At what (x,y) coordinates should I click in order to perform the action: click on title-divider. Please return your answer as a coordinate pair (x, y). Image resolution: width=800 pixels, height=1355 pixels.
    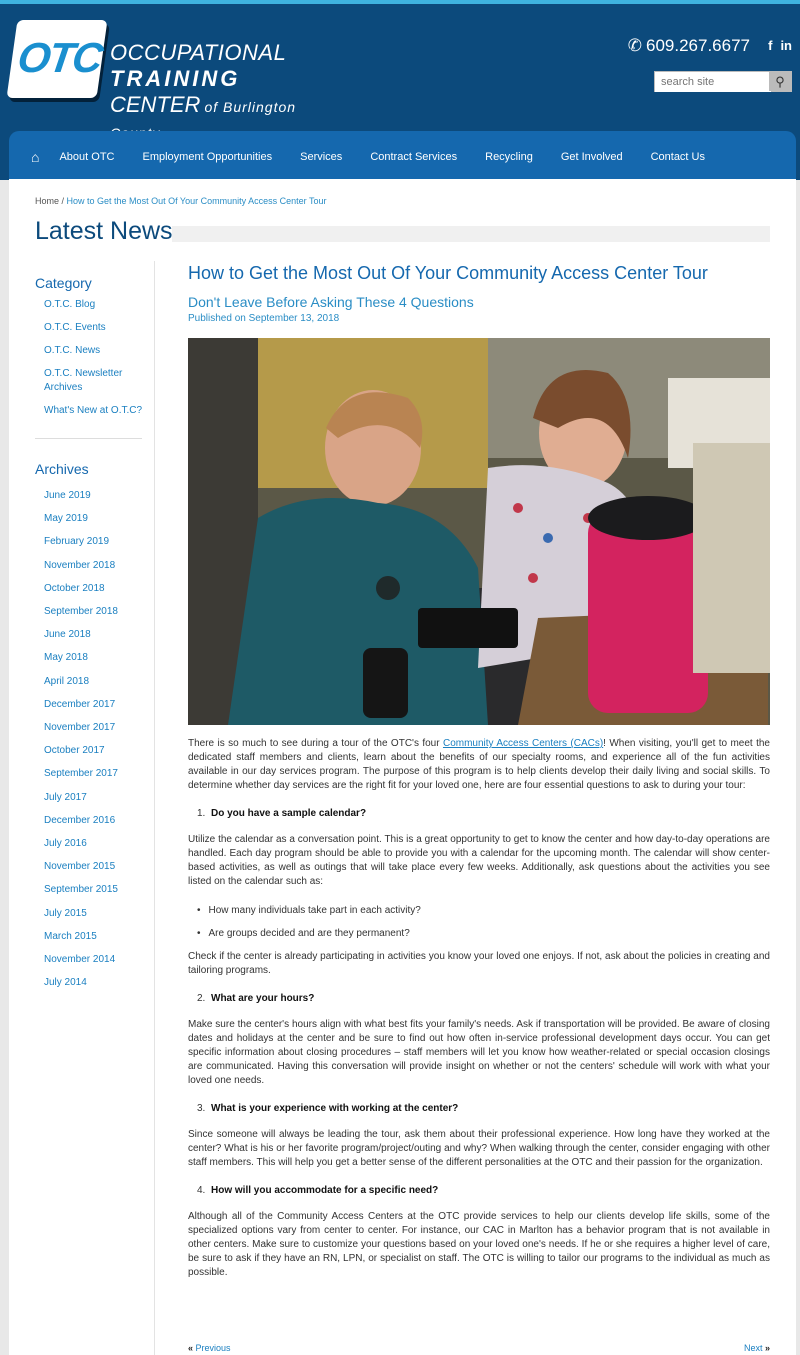
    Looking at the image, I should click on (471, 234).